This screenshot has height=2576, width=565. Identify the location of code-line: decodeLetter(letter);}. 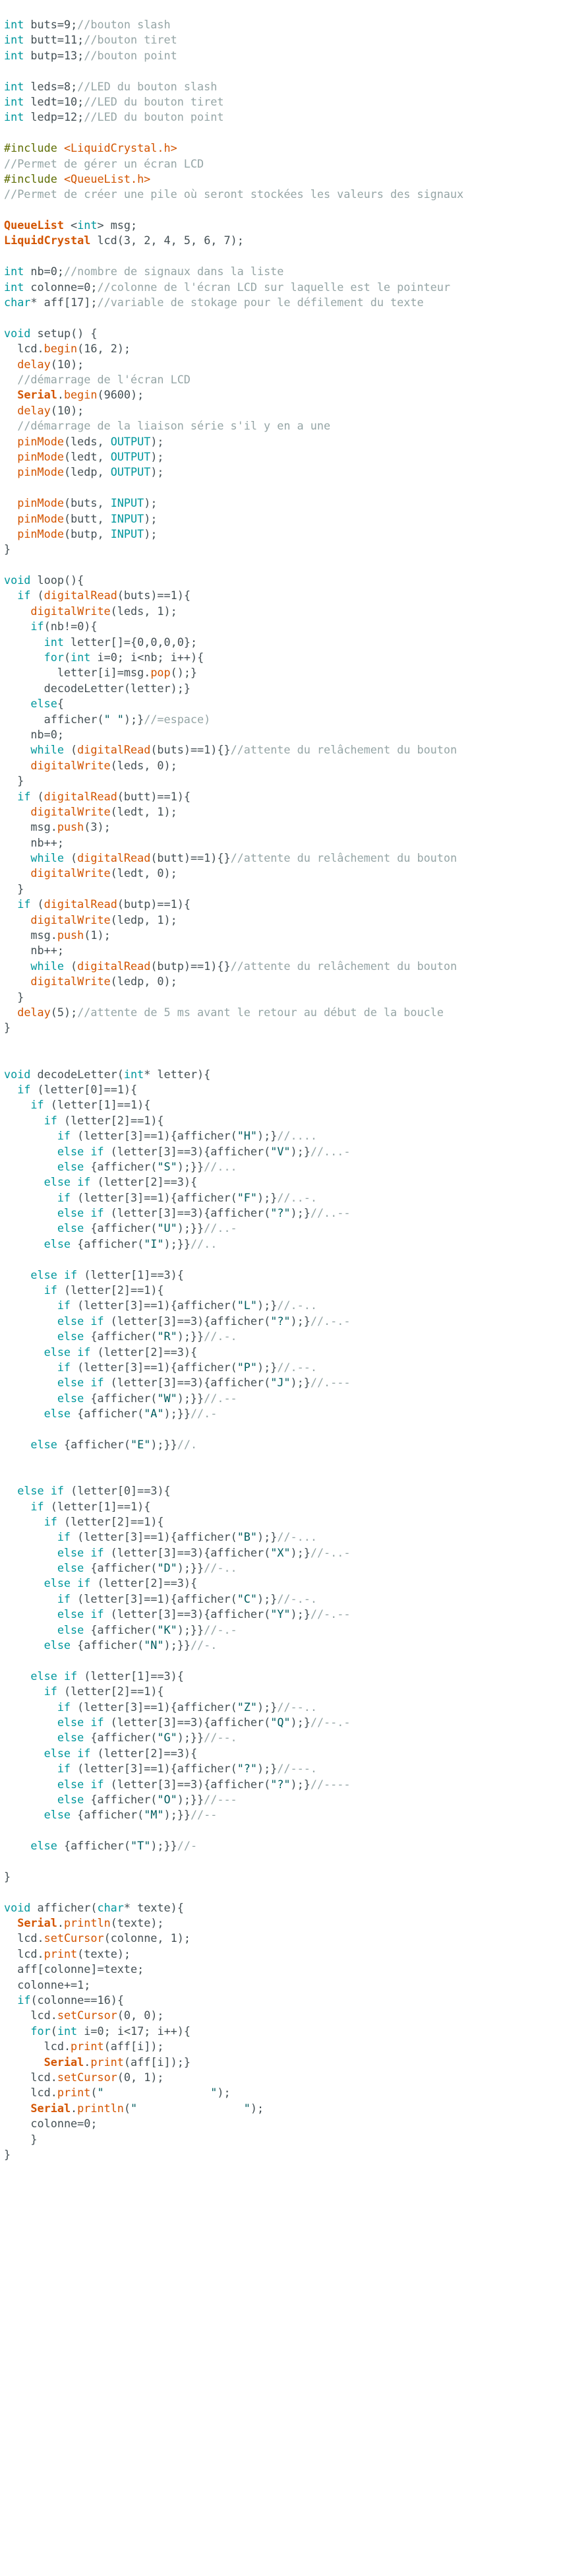
(117, 688).